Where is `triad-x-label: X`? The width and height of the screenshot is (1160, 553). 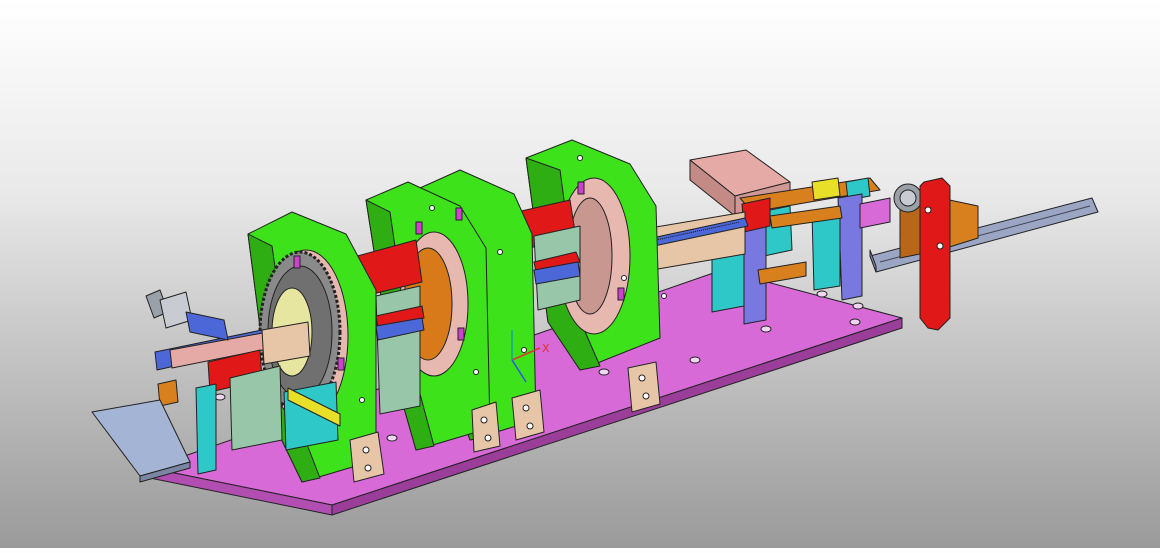
triad-x-label: X is located at coordinates (546, 348).